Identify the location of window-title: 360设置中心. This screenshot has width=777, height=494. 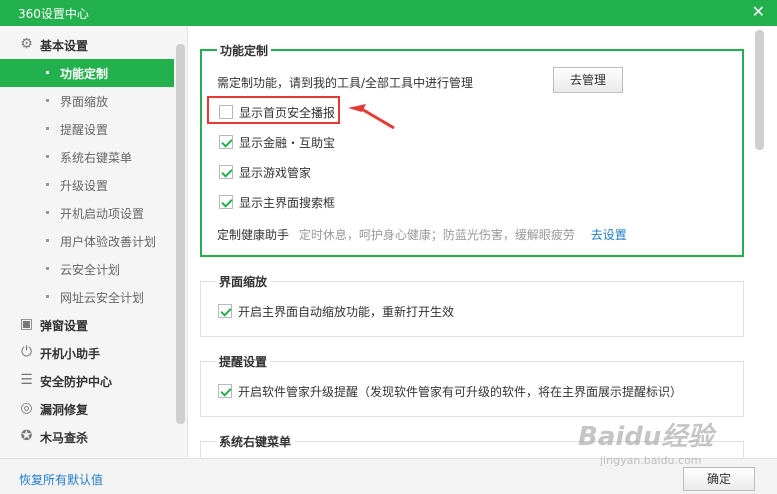
(53, 14).